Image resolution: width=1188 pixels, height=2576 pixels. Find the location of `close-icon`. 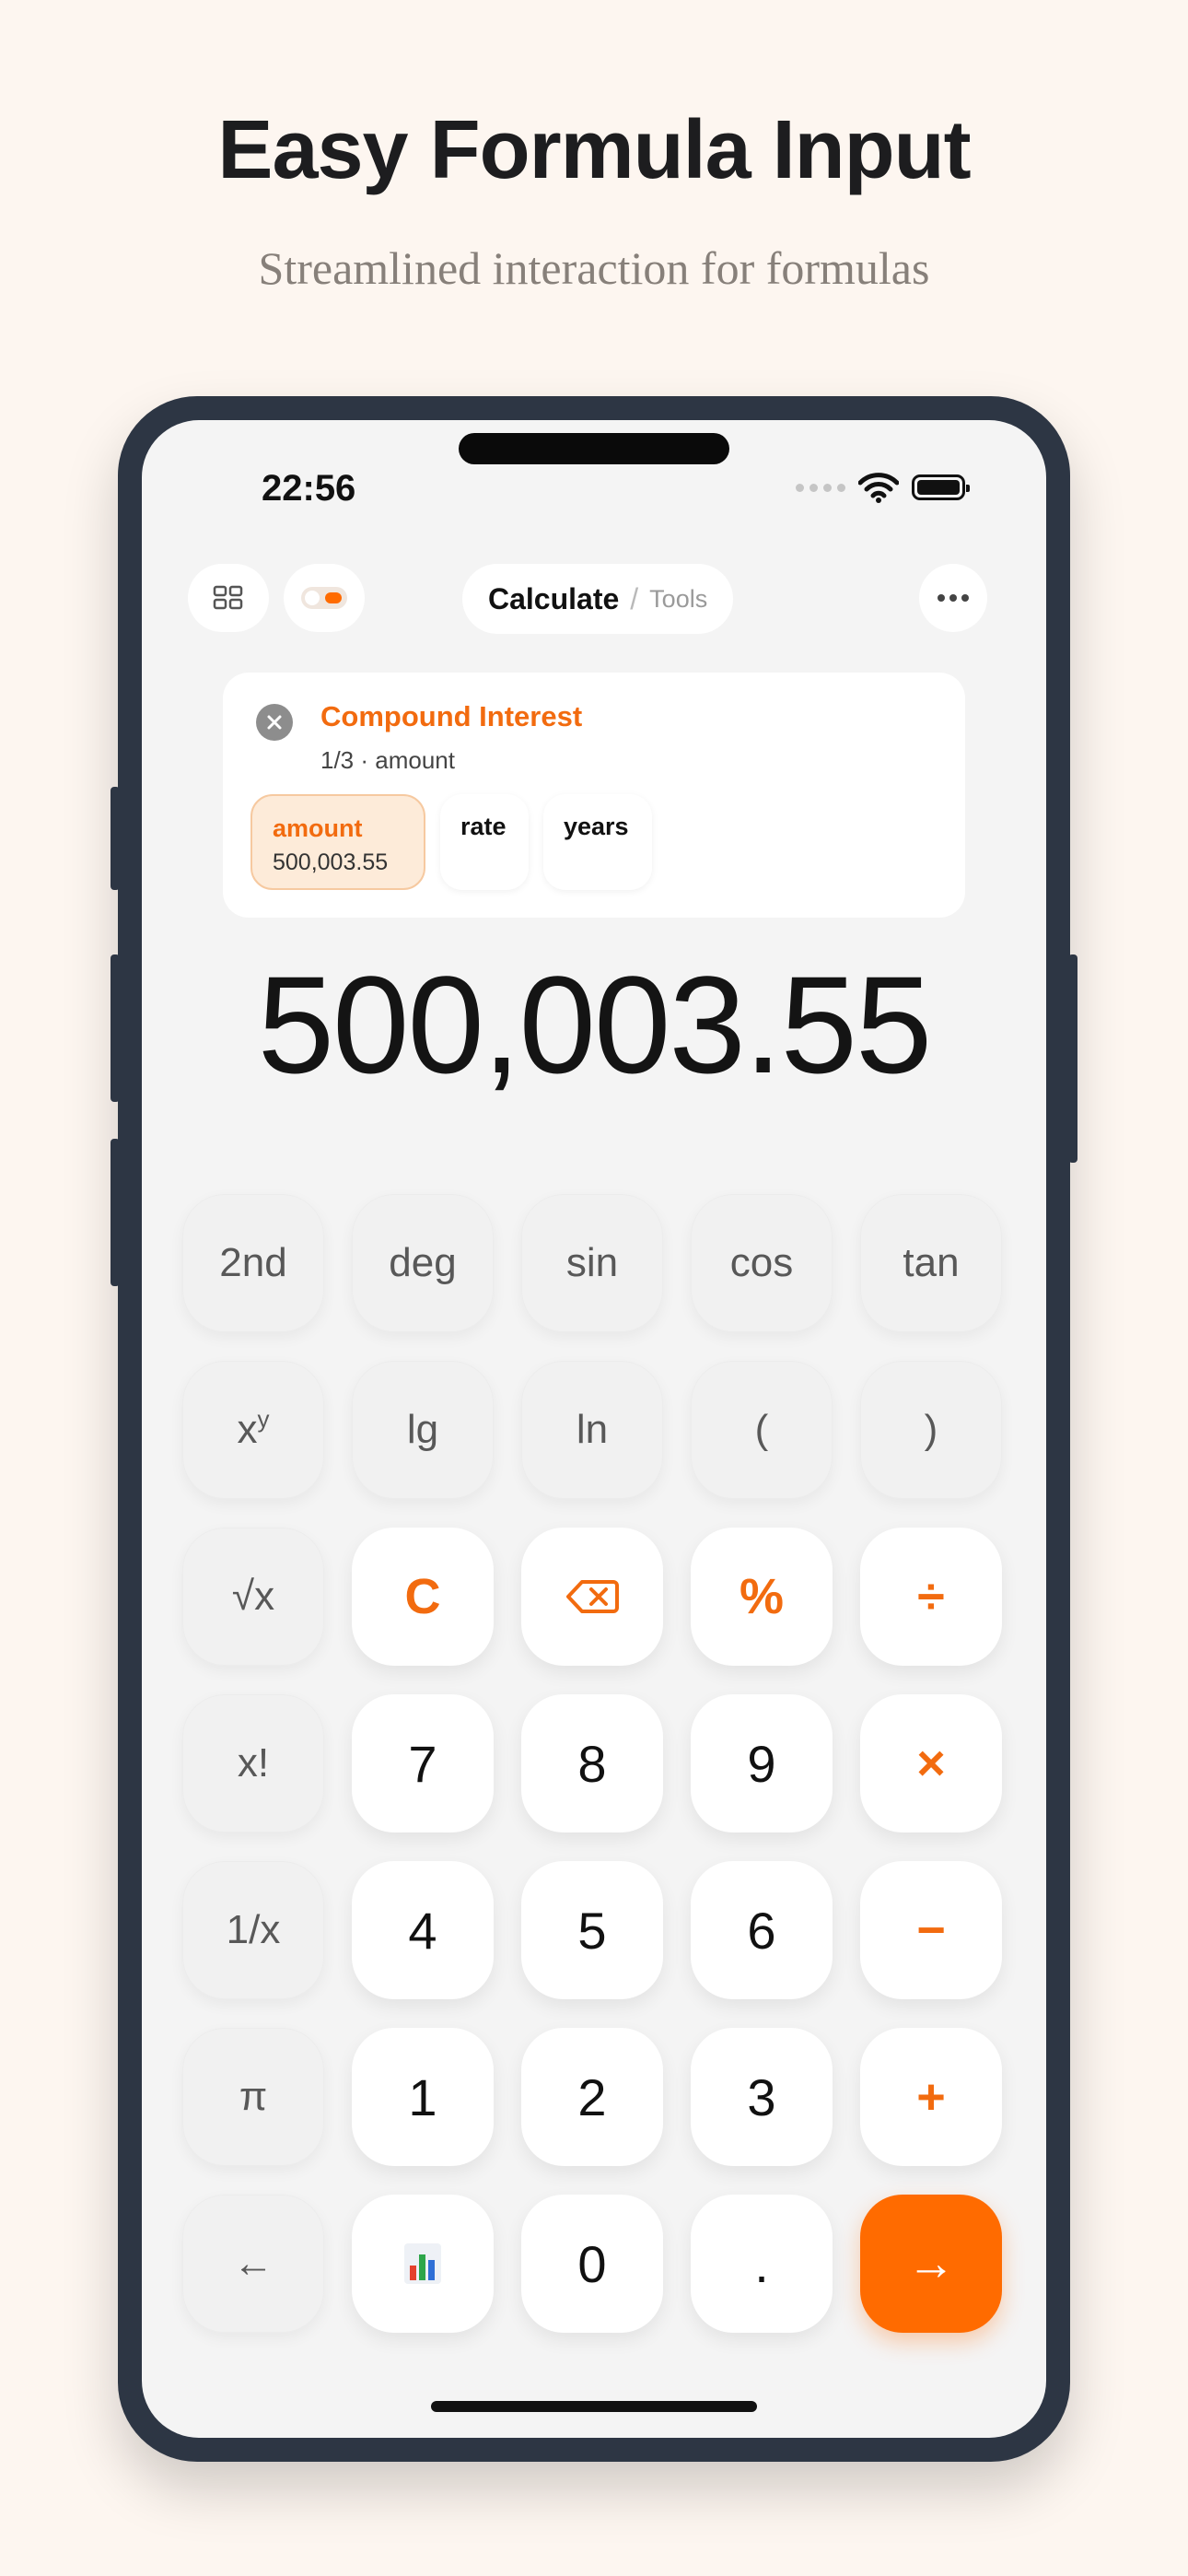

close-icon is located at coordinates (274, 722).